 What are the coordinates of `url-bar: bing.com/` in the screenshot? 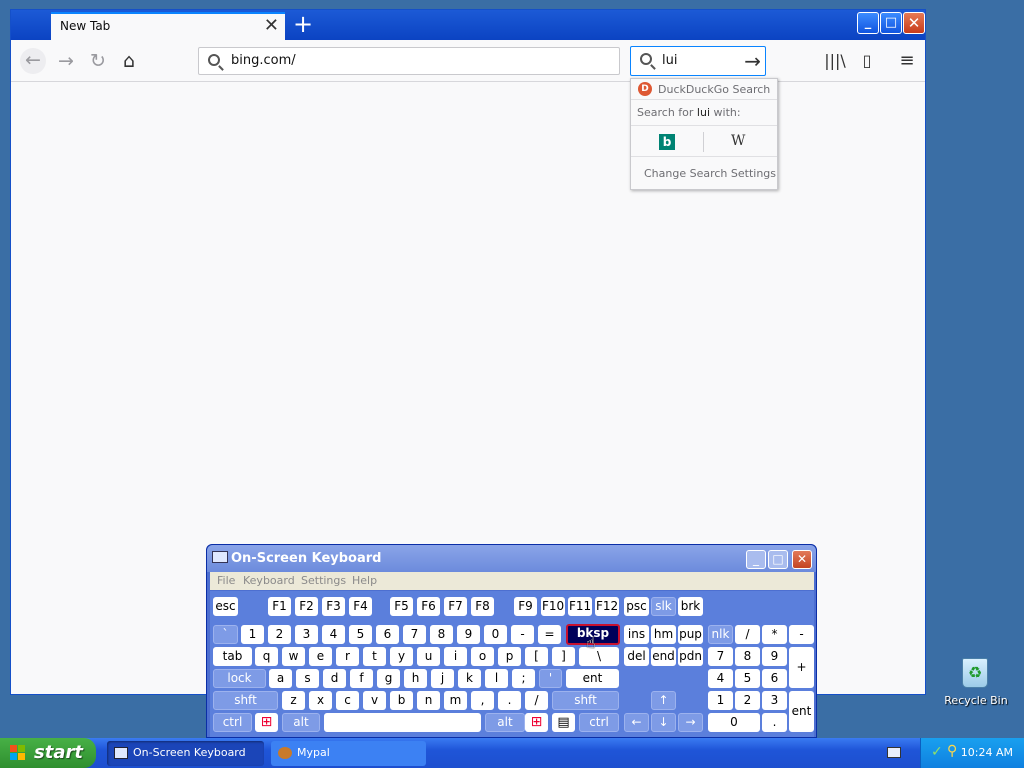 It's located at (409, 61).